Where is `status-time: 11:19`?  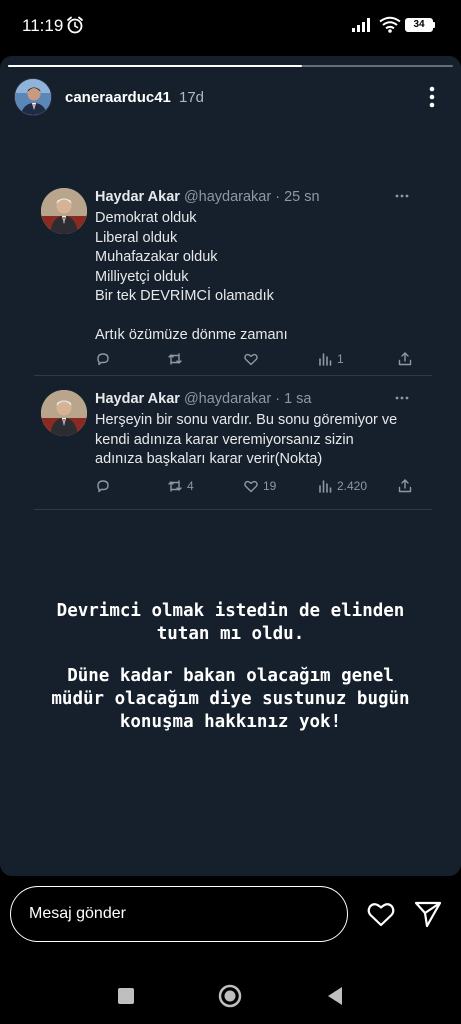 status-time: 11:19 is located at coordinates (43, 25).